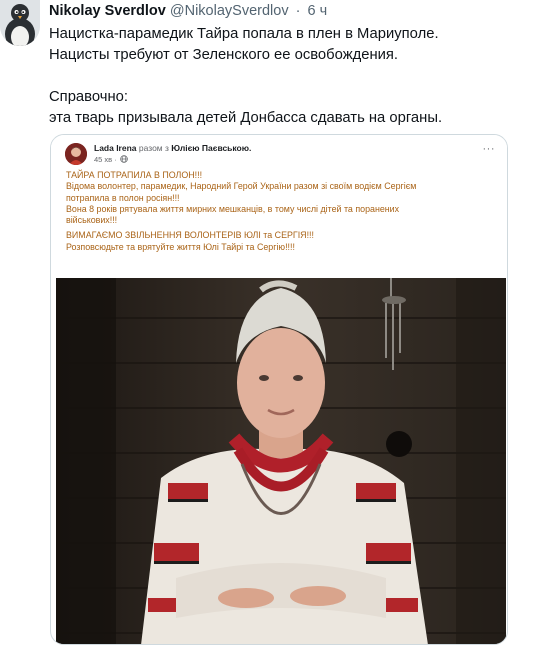 This screenshot has width=555, height=658. I want to click on globe-icon, so click(124, 159).